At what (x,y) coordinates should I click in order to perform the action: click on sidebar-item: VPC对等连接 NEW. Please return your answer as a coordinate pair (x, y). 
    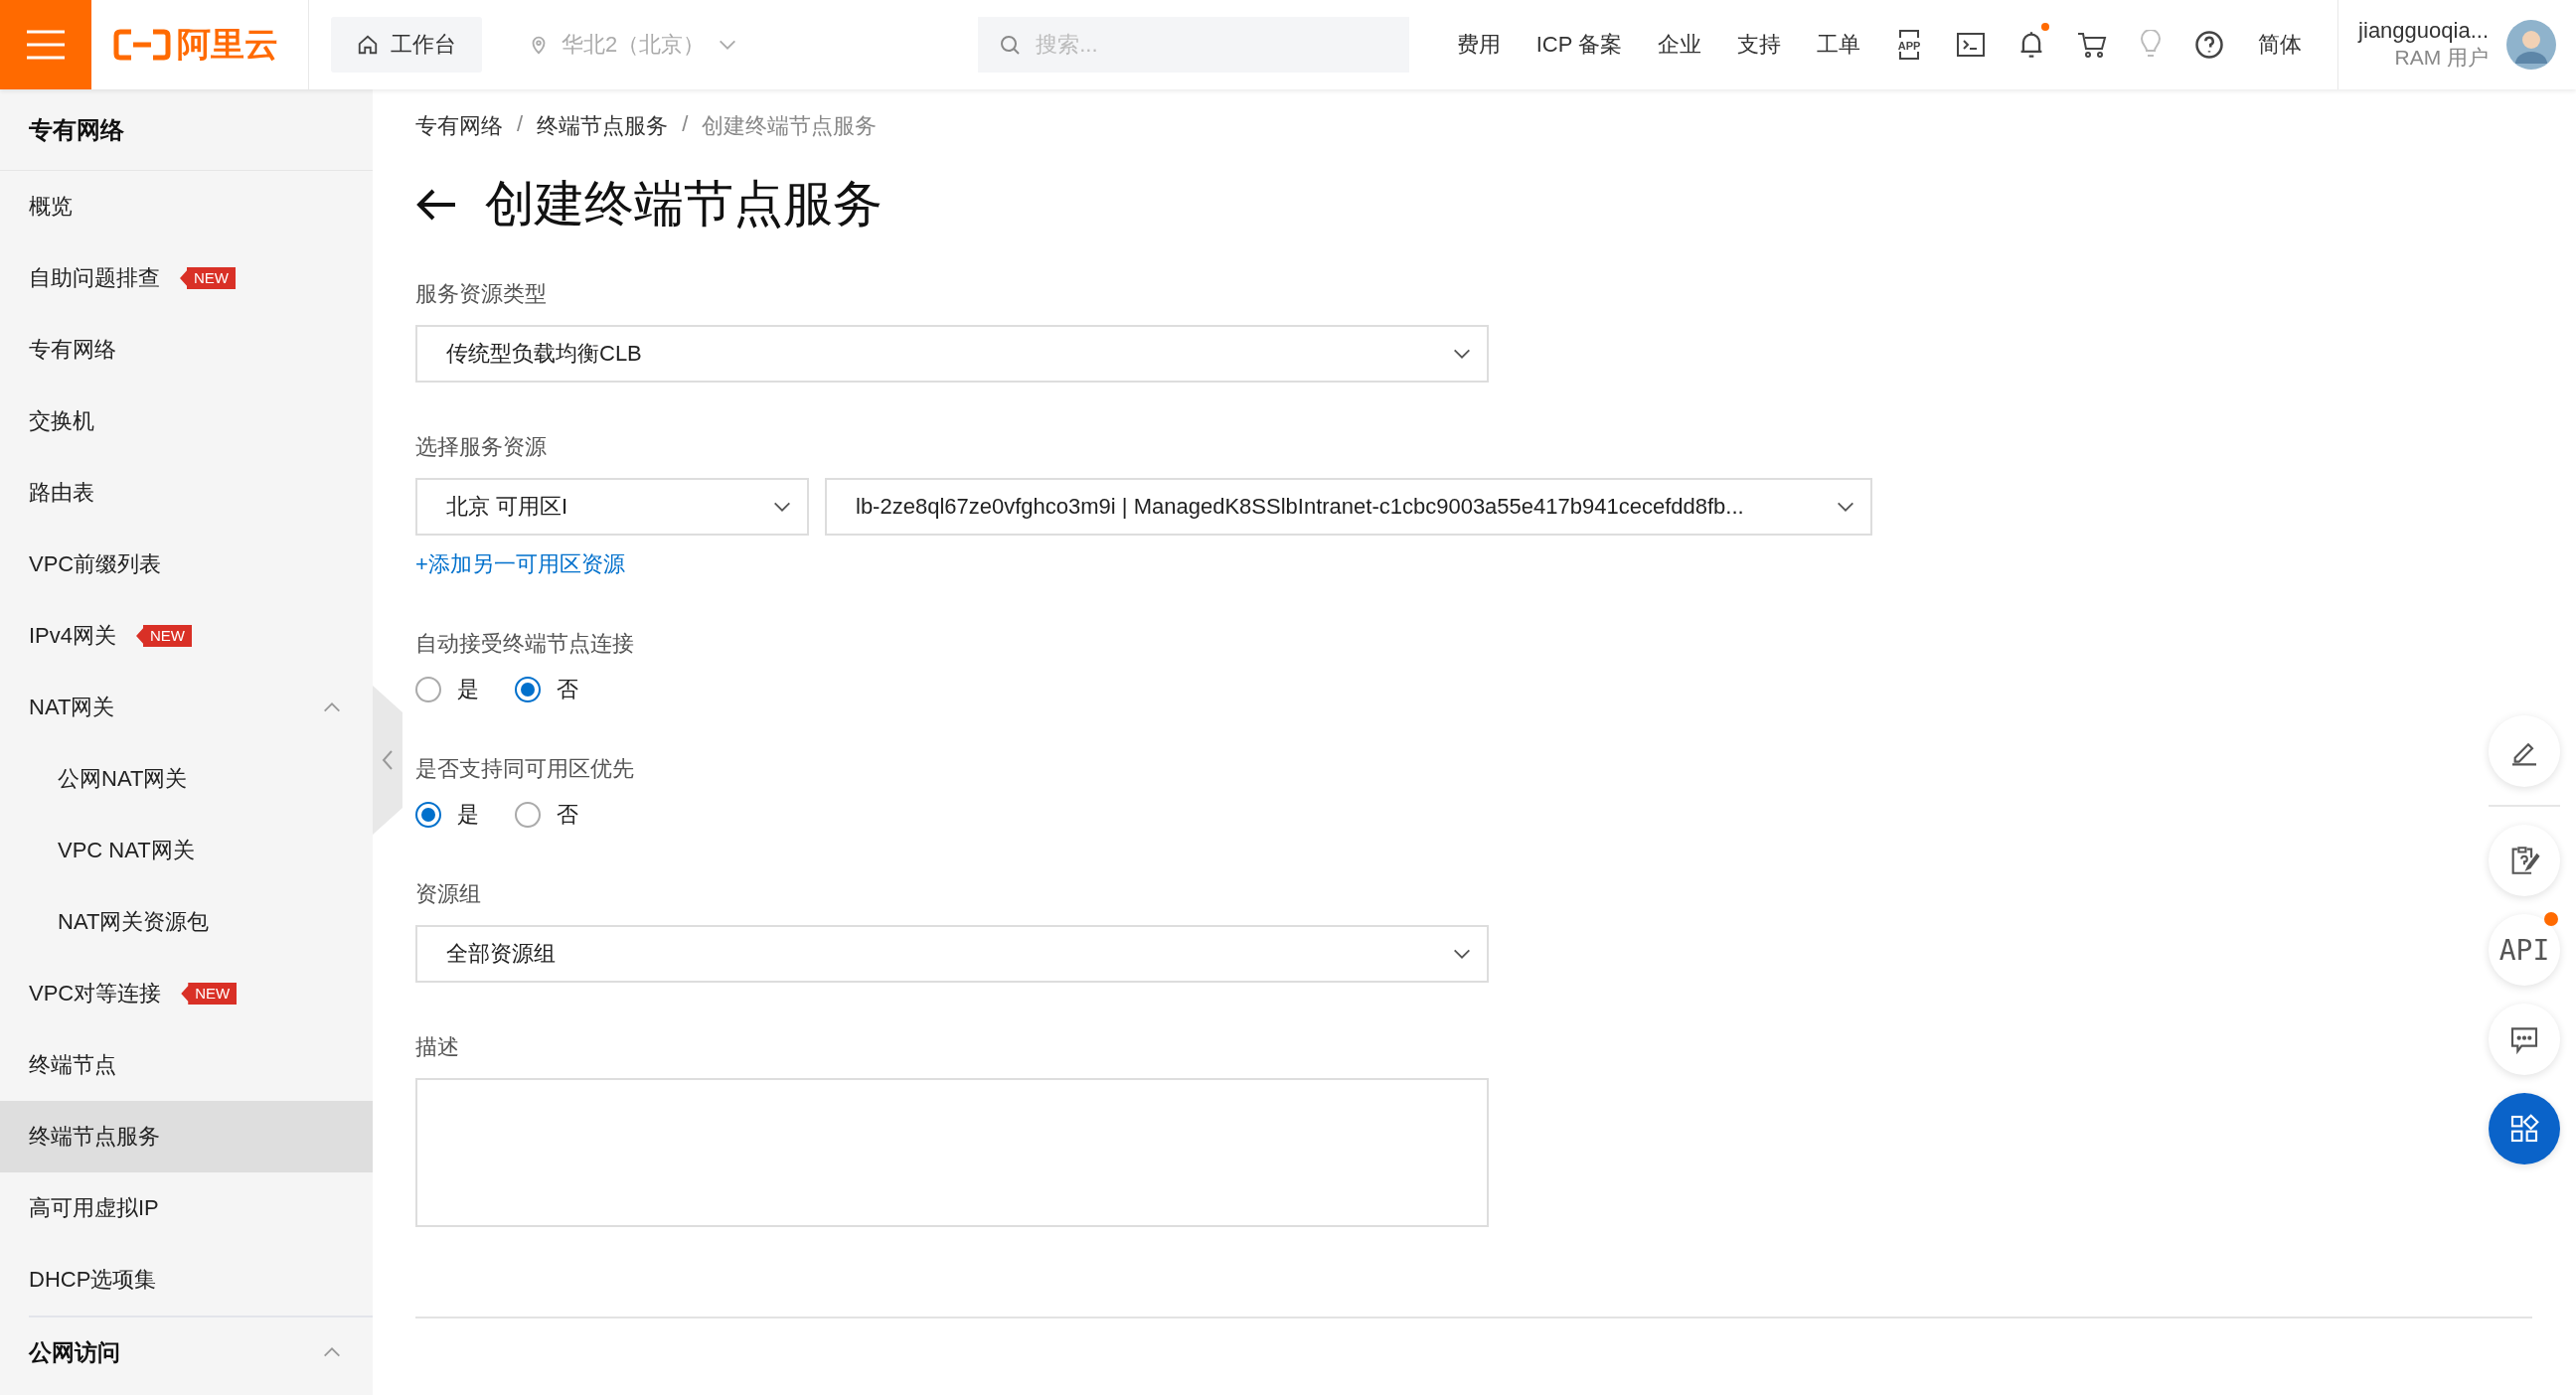
    Looking at the image, I should click on (186, 993).